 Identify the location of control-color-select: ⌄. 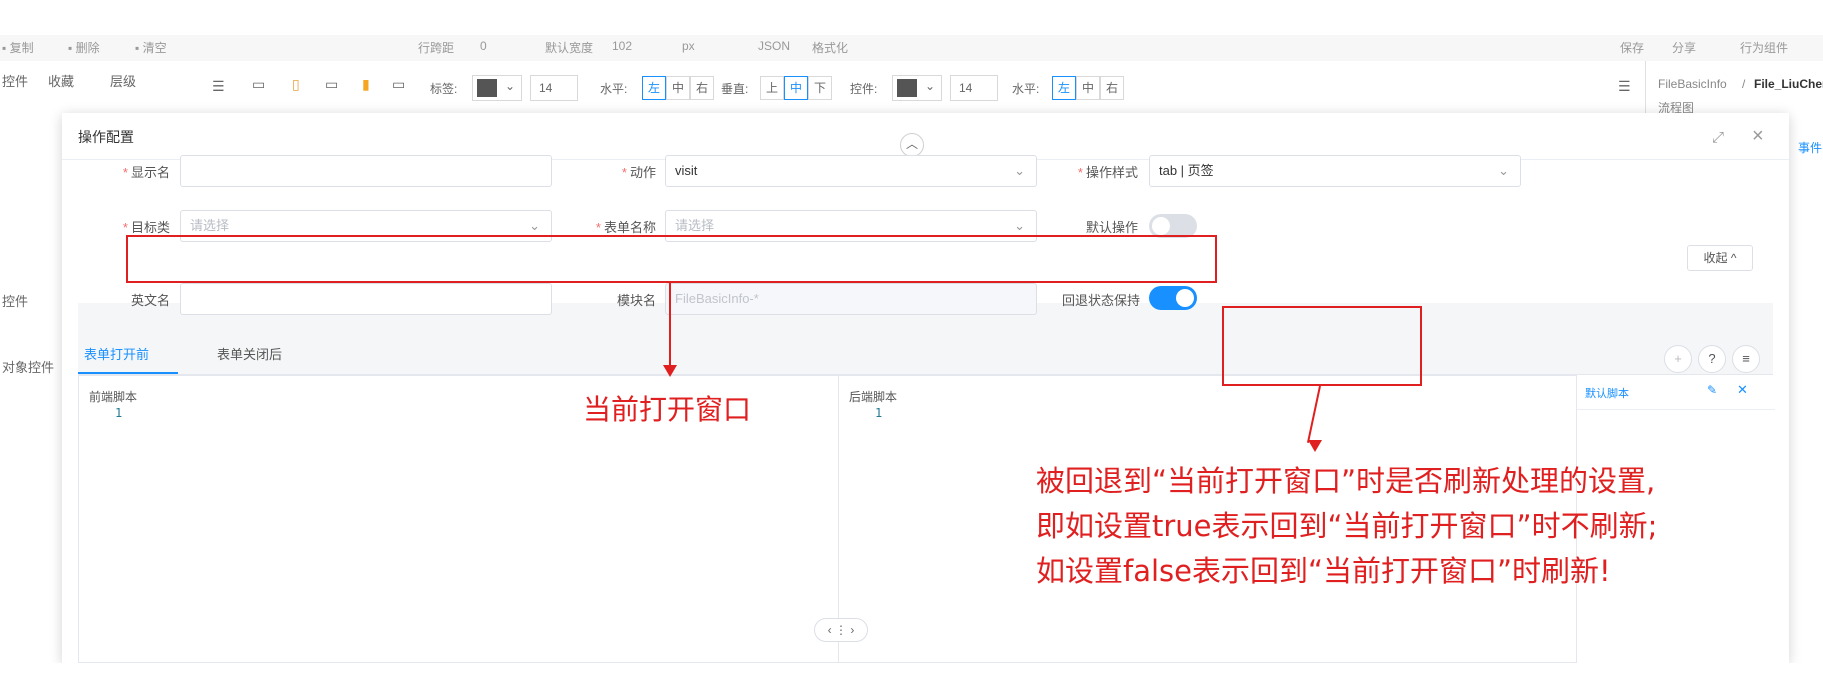
(917, 88).